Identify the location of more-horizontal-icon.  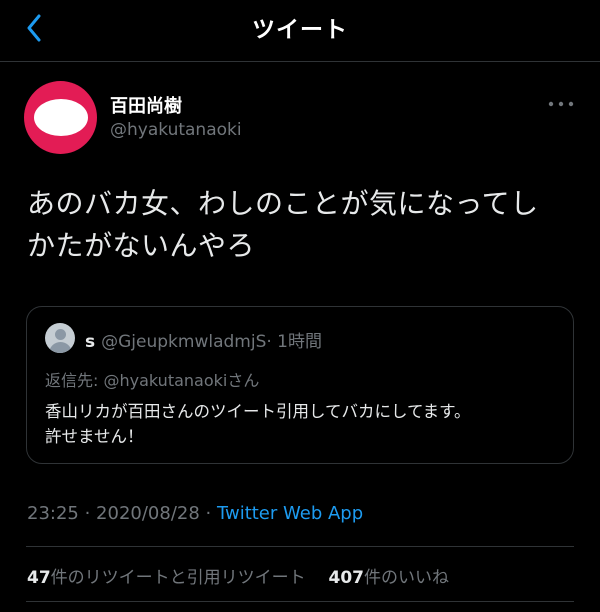
(561, 104).